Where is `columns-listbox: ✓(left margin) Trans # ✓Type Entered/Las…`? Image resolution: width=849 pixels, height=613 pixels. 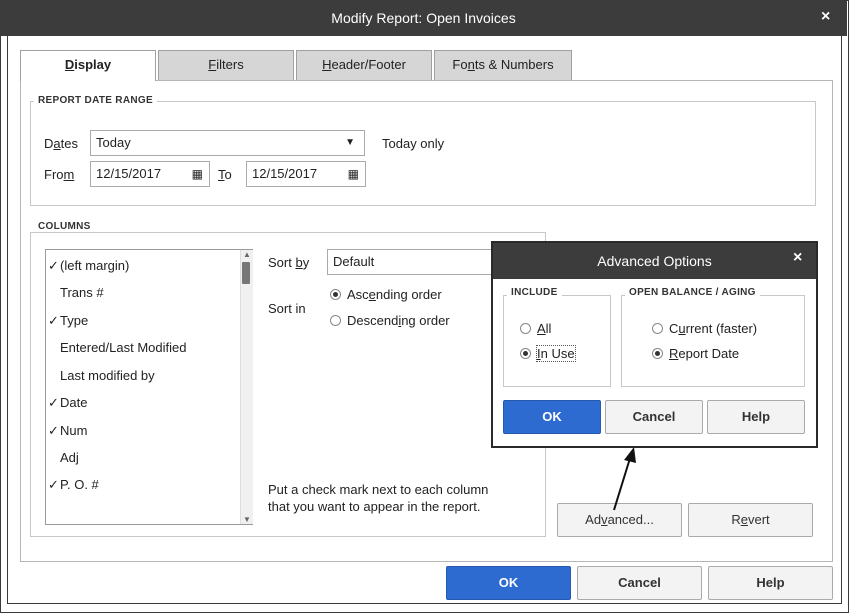
columns-listbox: ✓(left margin) Trans # ✓Type Entered/Las… is located at coordinates (149, 387).